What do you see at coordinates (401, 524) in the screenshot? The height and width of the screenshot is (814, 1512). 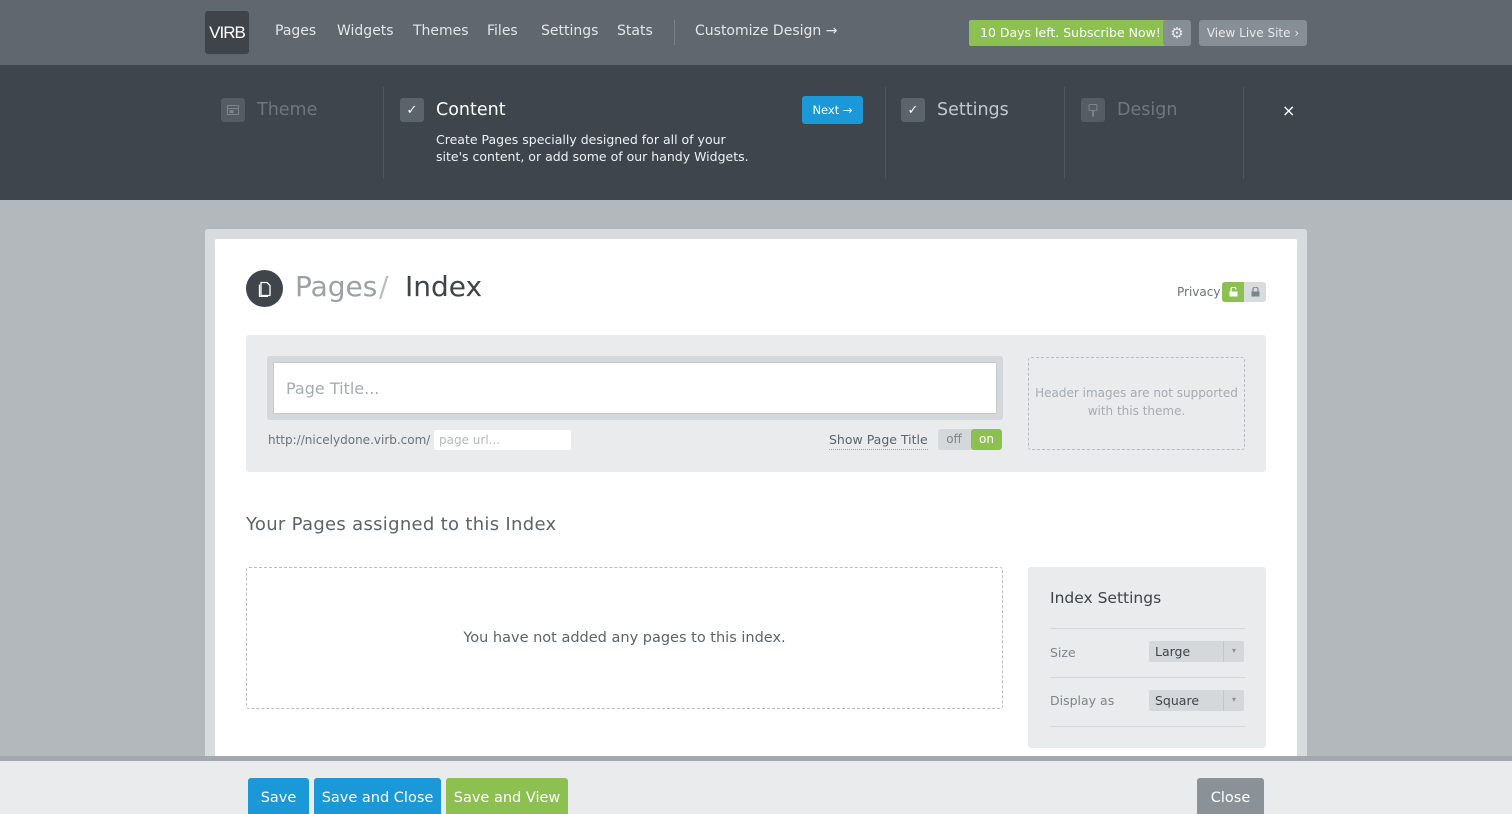 I see `assigned-pages-heading: Your Pages assigned to this Index` at bounding box center [401, 524].